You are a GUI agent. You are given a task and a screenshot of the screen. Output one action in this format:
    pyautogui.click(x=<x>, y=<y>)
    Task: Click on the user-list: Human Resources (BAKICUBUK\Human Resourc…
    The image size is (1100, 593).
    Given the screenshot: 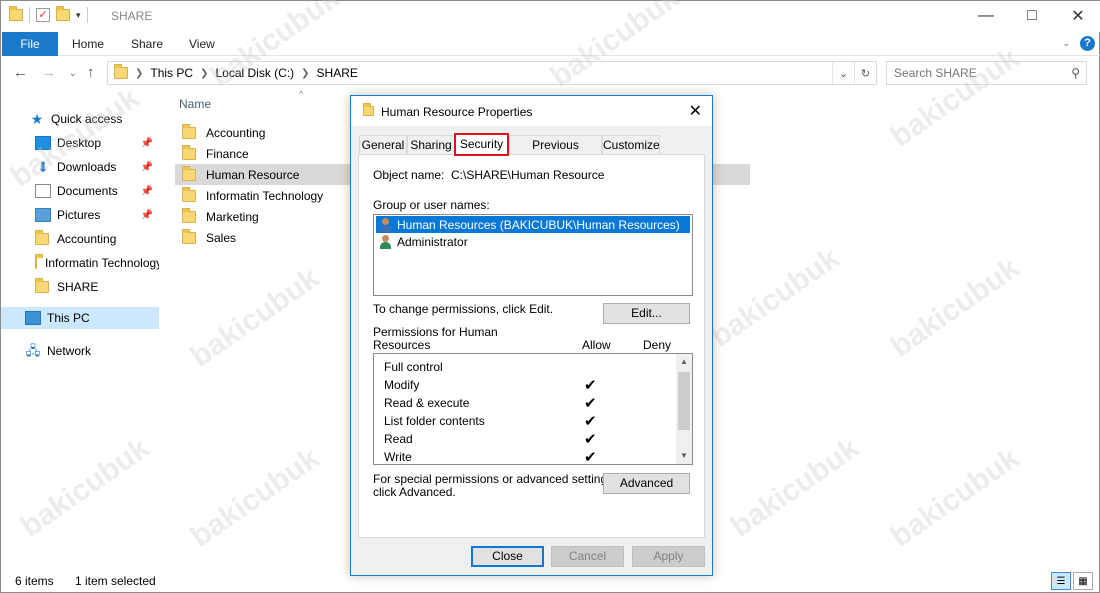 What is the action you would take?
    pyautogui.click(x=533, y=255)
    